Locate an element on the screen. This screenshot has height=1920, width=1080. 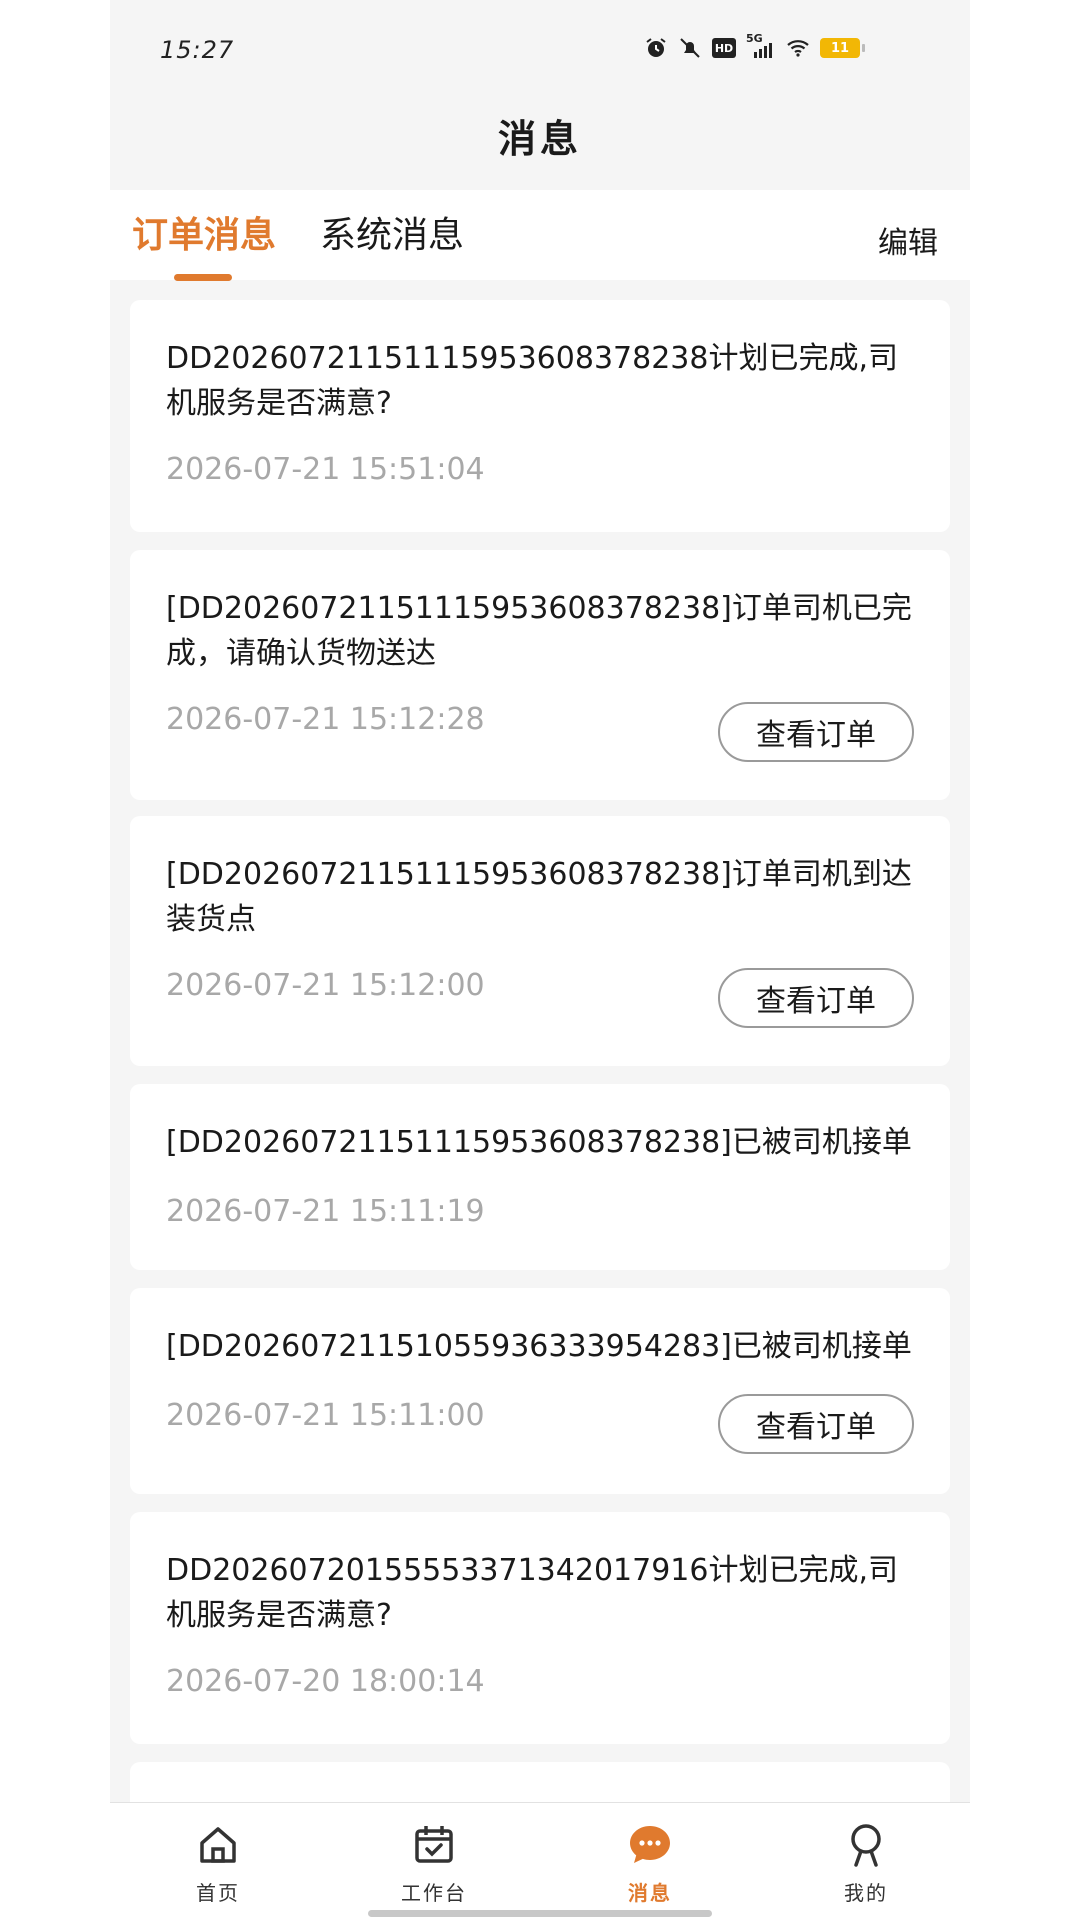
alarm-icon is located at coordinates (656, 47).